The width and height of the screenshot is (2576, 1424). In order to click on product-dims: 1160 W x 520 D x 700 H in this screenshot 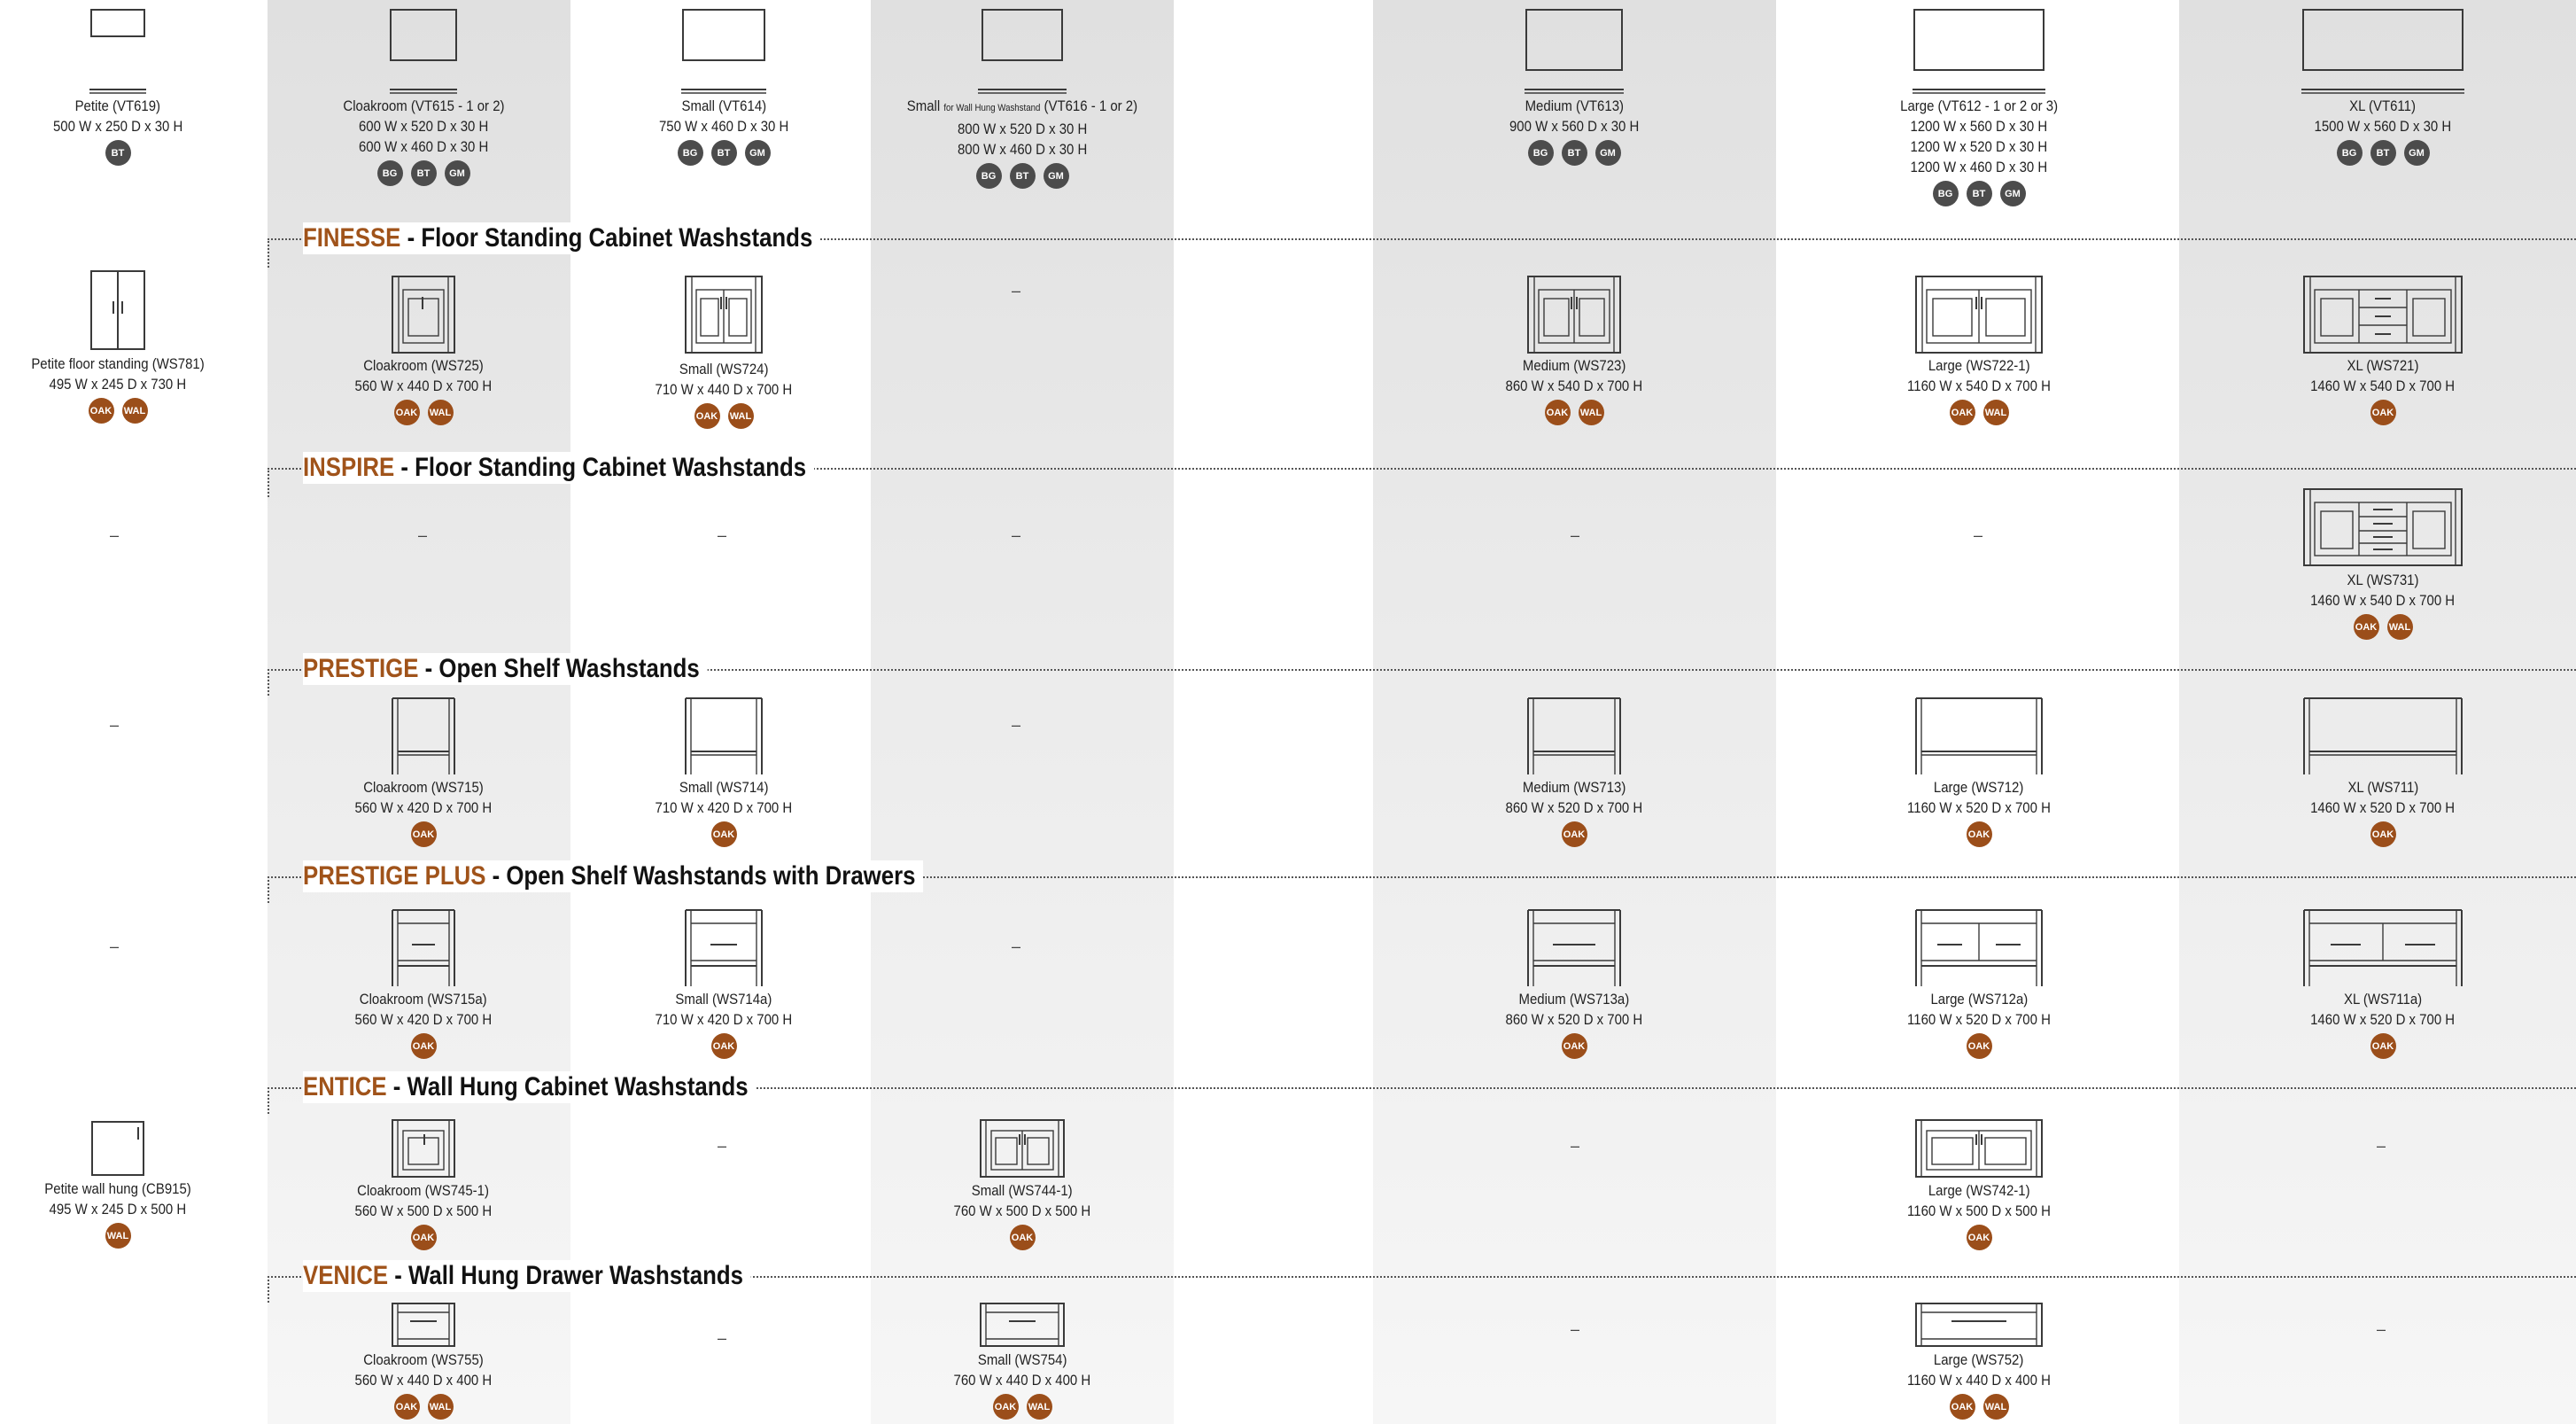, I will do `click(1979, 1020)`.